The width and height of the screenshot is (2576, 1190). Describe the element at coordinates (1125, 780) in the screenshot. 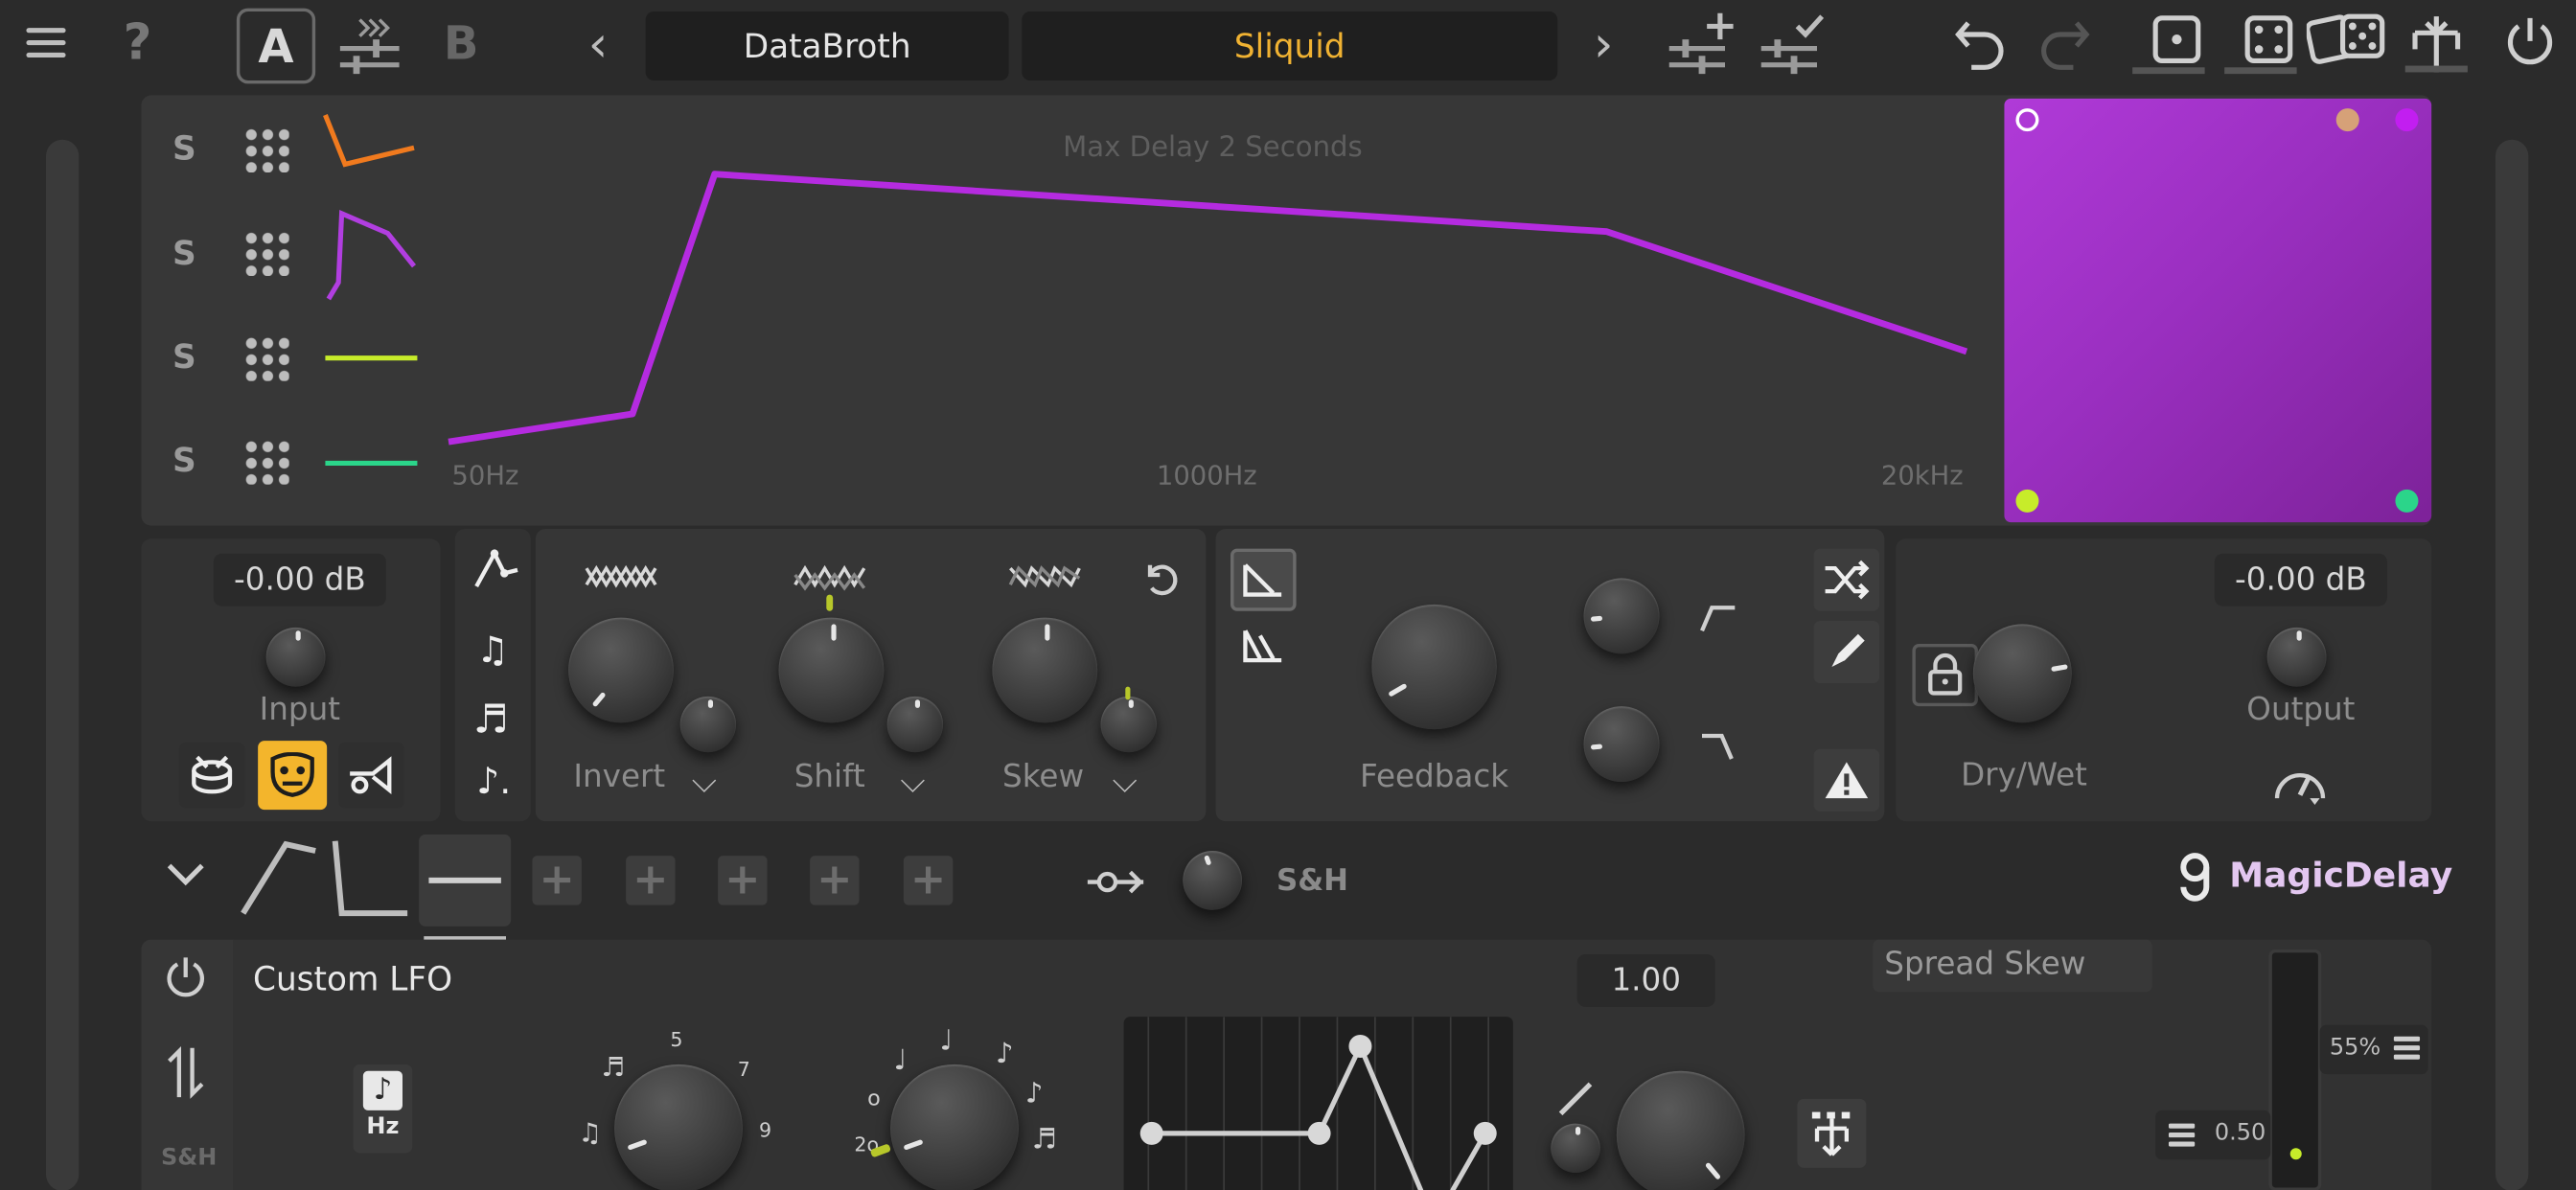

I see `skew-dropdown-chevron: ⌵` at that location.